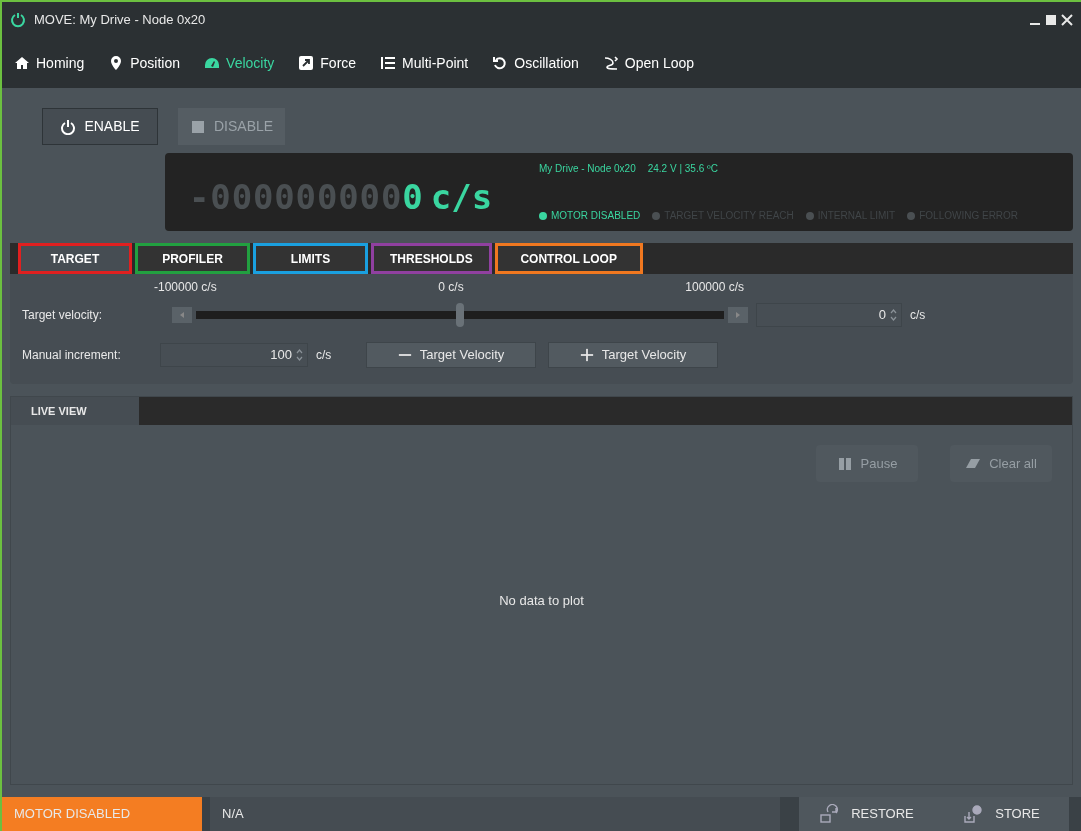 This screenshot has height=831, width=1081. Describe the element at coordinates (234, 355) in the screenshot. I see `manual-increment-field: 100` at that location.